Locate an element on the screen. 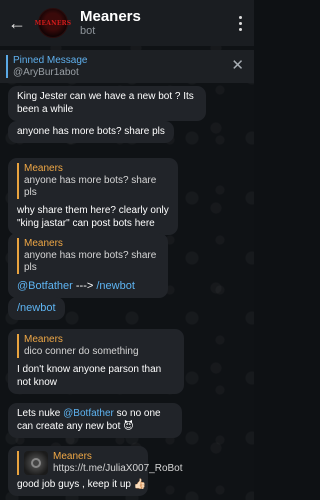 The width and height of the screenshot is (320, 500). more-vertical-icon is located at coordinates (240, 17).